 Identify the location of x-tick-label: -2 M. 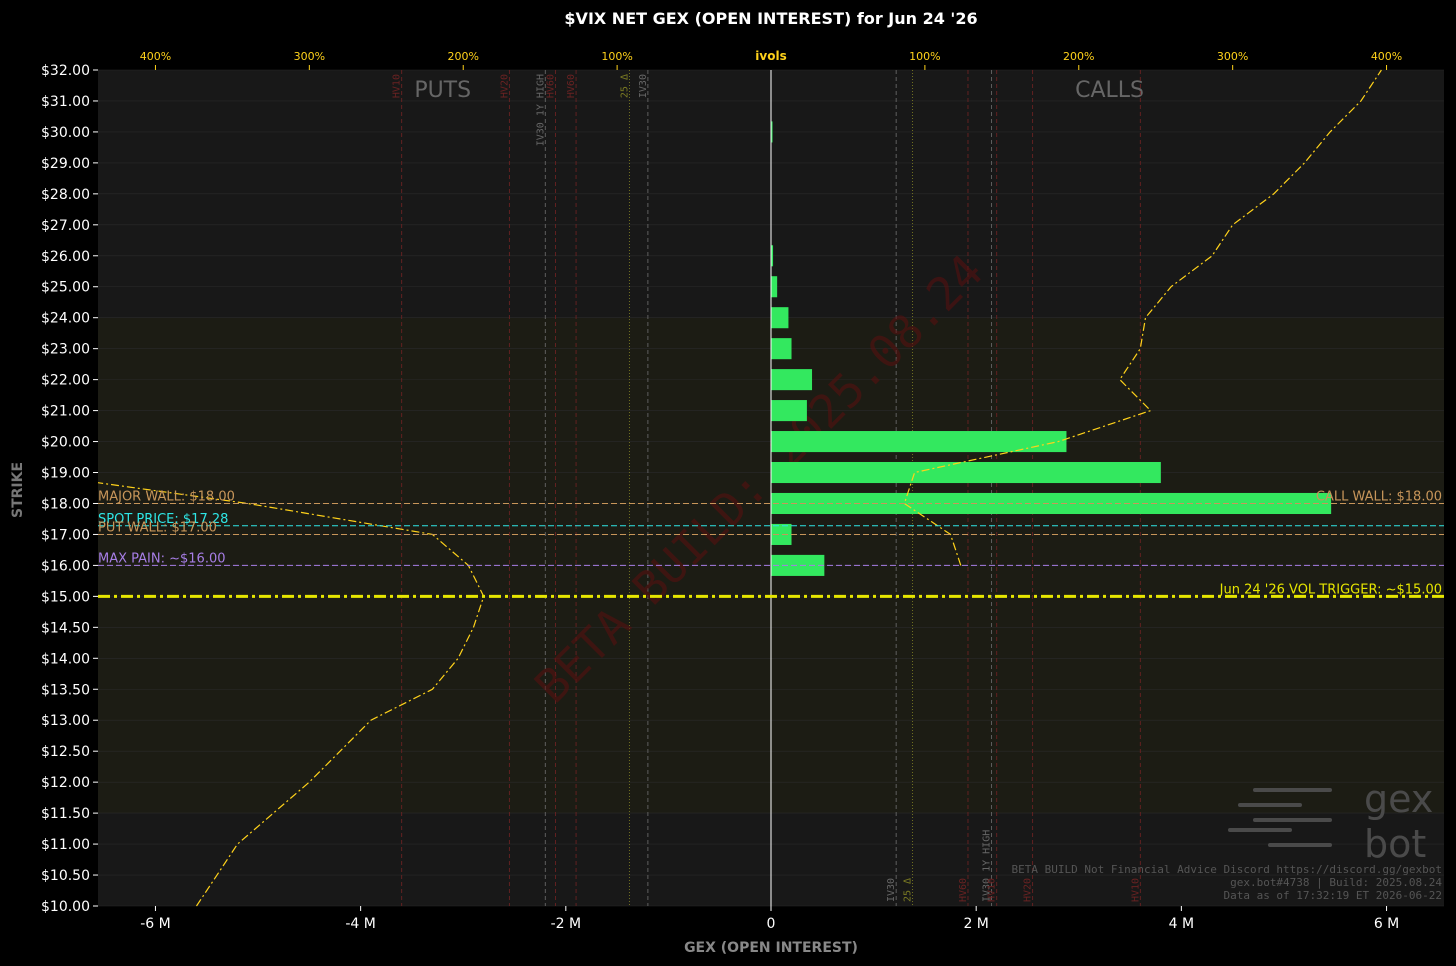
(566, 924).